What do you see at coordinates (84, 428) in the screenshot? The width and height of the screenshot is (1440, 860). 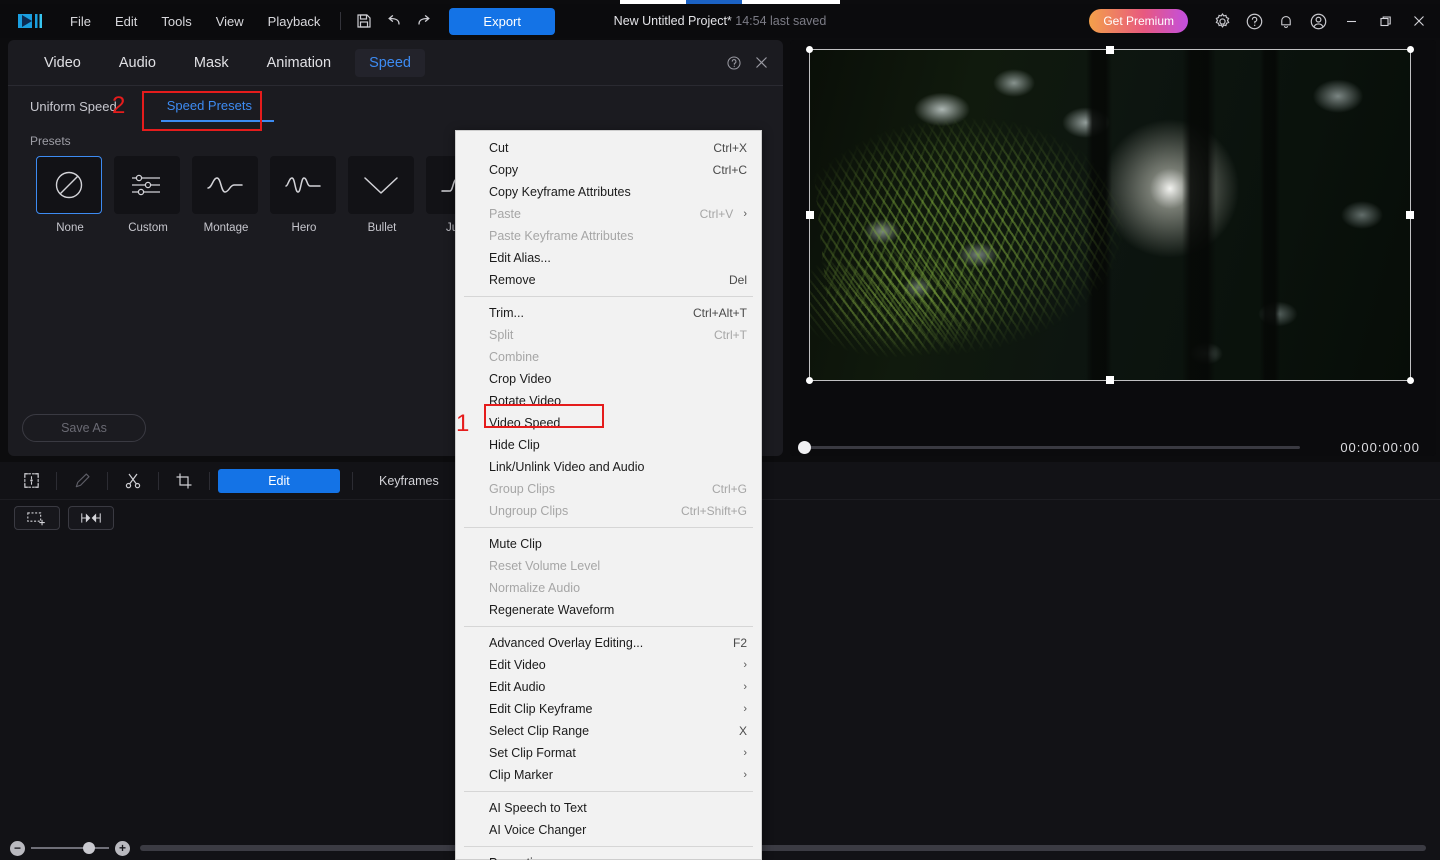 I see `save-as-button: Save As` at bounding box center [84, 428].